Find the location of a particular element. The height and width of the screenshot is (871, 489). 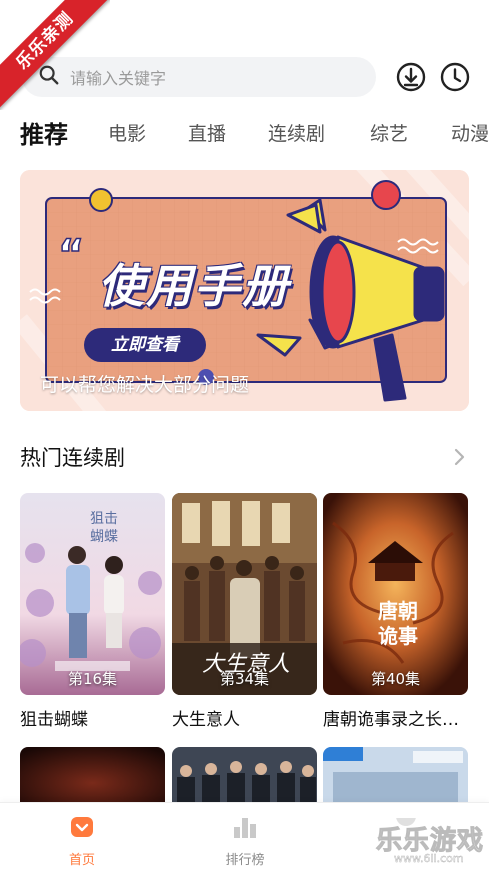

watermark-url: www.6ll.com is located at coordinates (429, 858).